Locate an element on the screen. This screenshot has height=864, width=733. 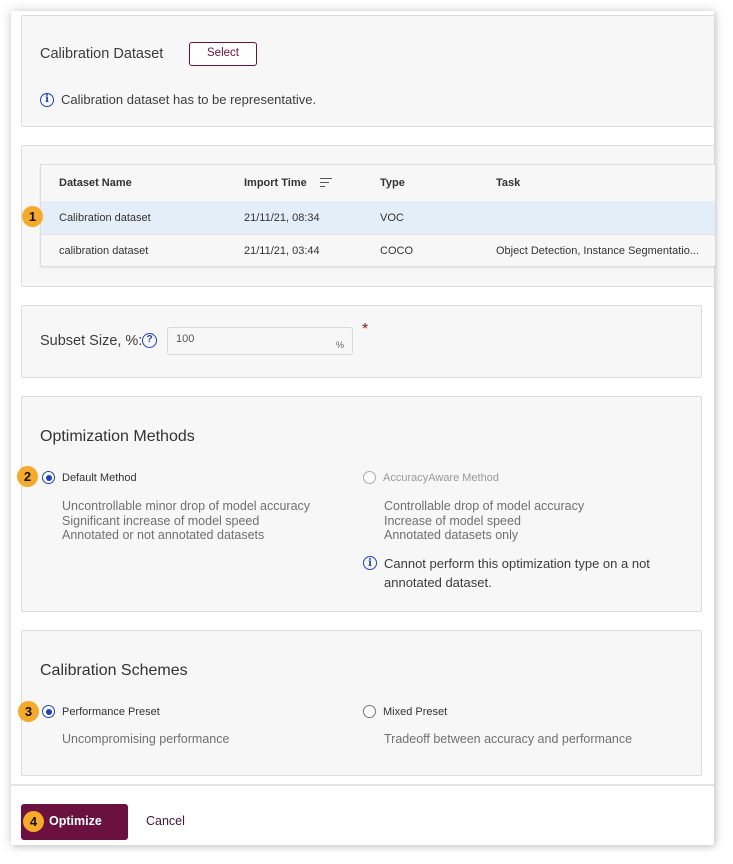
column-header-task: Task is located at coordinates (508, 183).